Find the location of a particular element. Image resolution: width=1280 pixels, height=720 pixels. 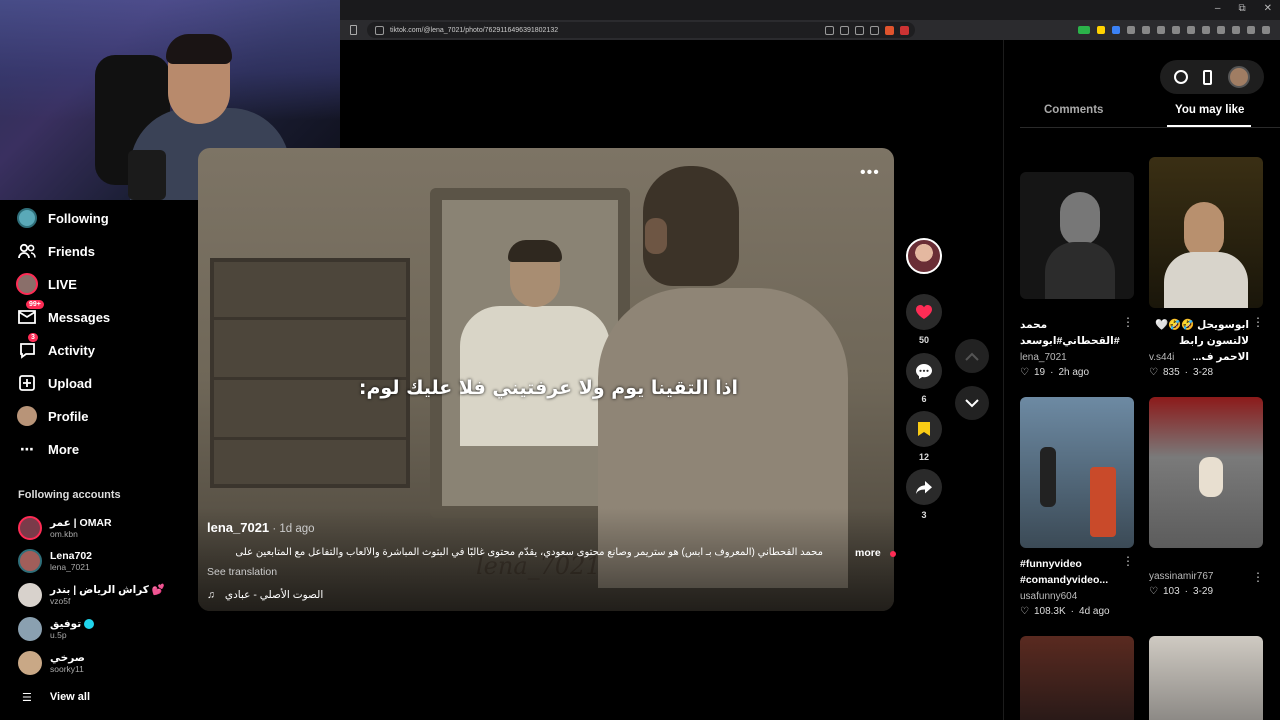

description-more-button: more is located at coordinates (868, 553).